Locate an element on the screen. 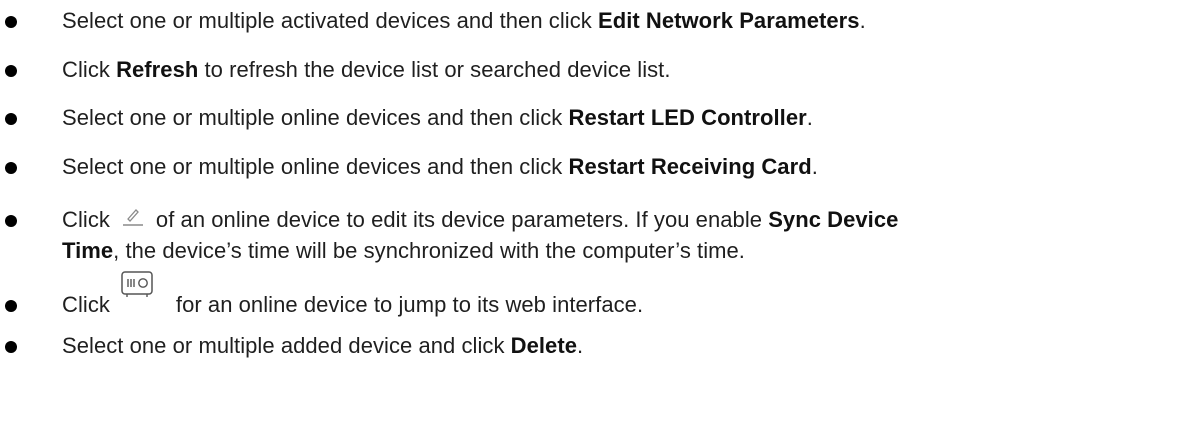  item-text-before: Click is located at coordinates (89, 69).